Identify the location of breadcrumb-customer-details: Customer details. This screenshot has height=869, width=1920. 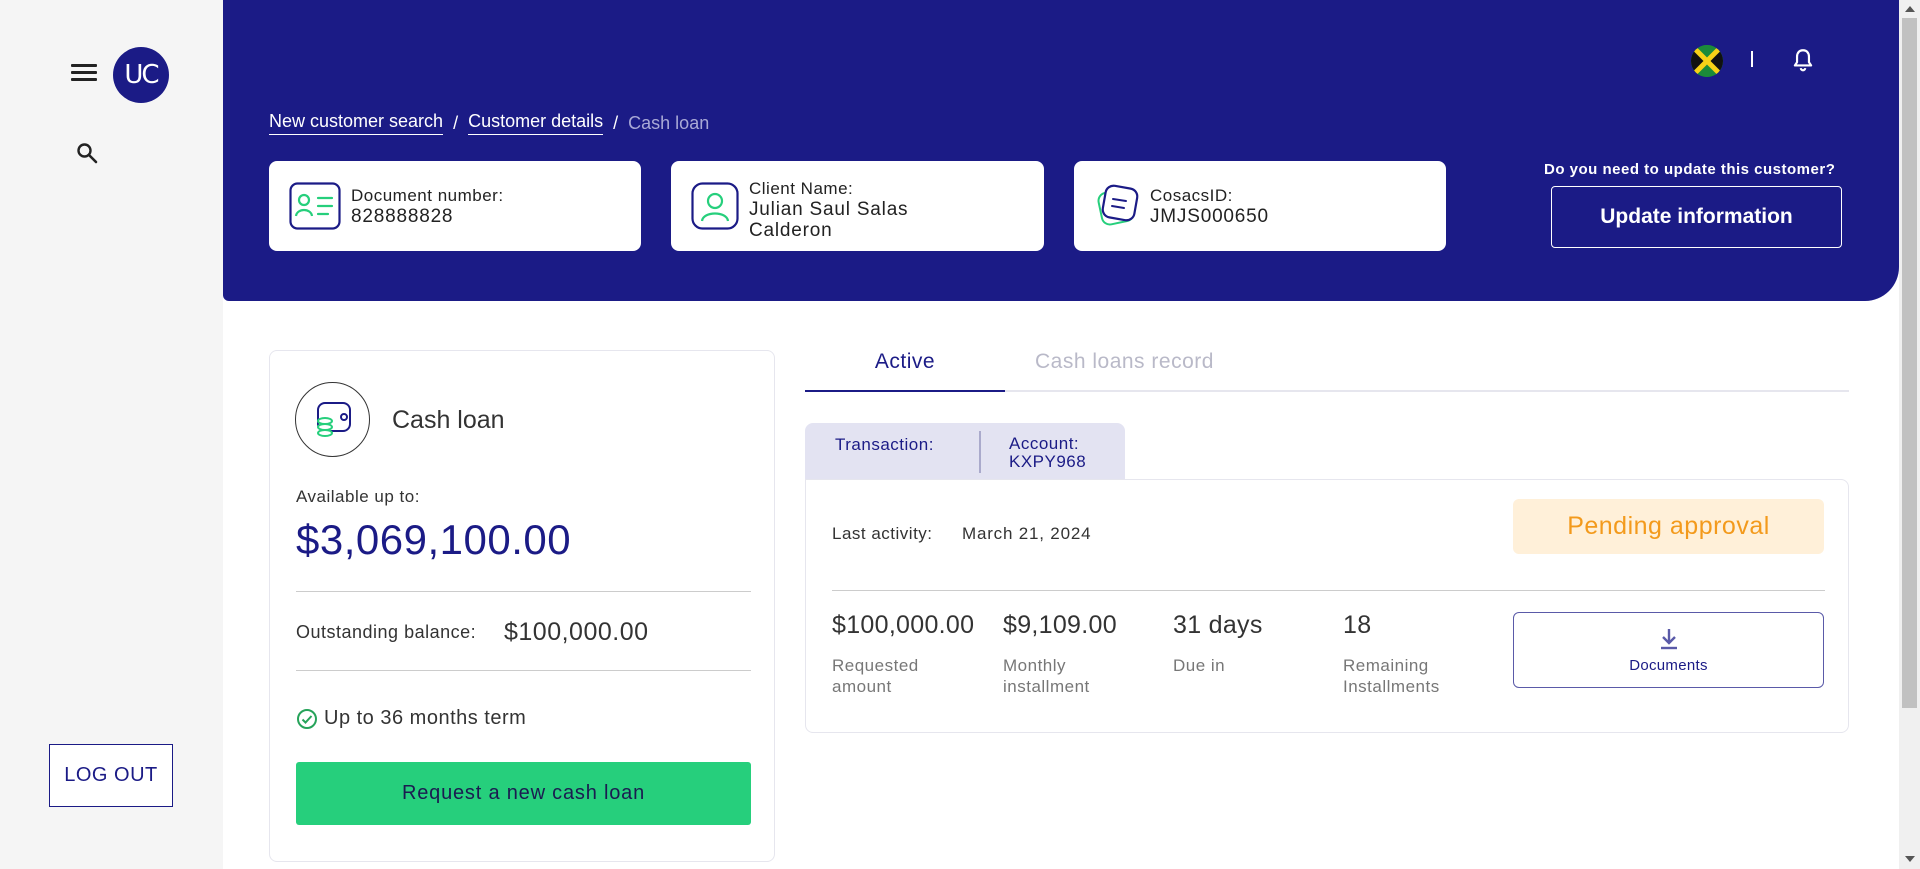
(536, 123).